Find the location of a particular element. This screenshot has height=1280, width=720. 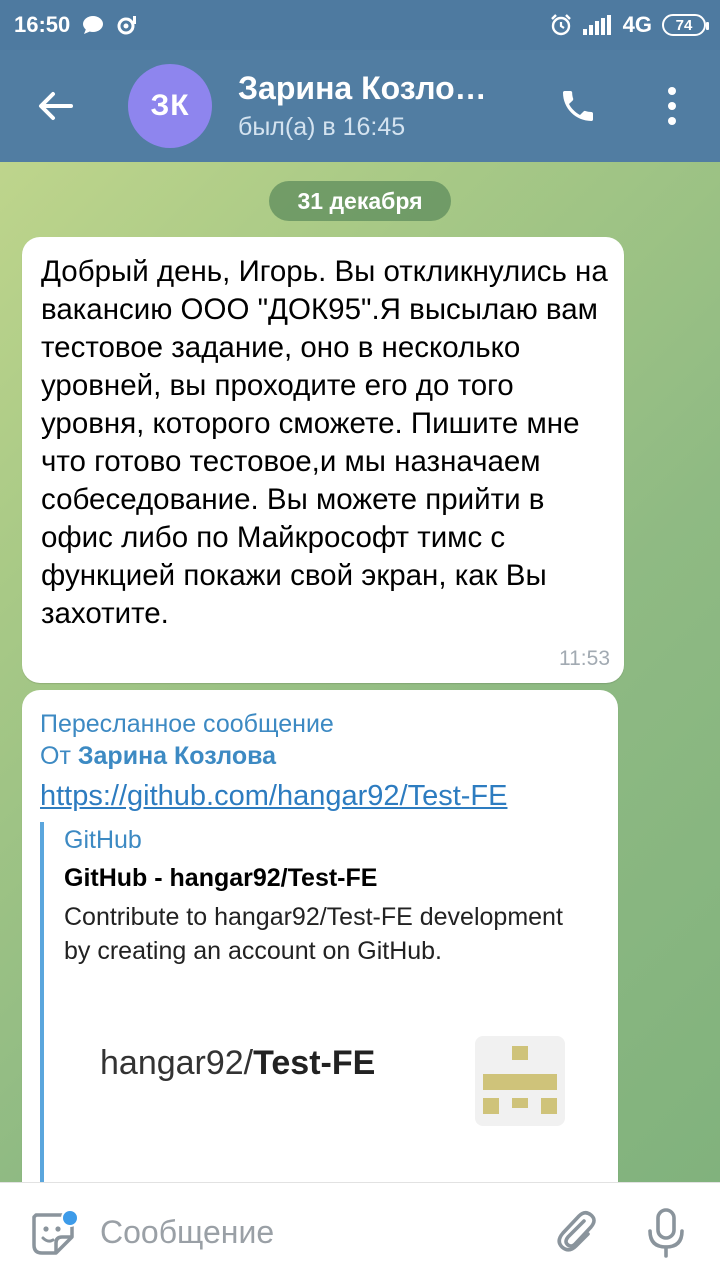

emoji-sticker-button is located at coordinates (53, 1234).